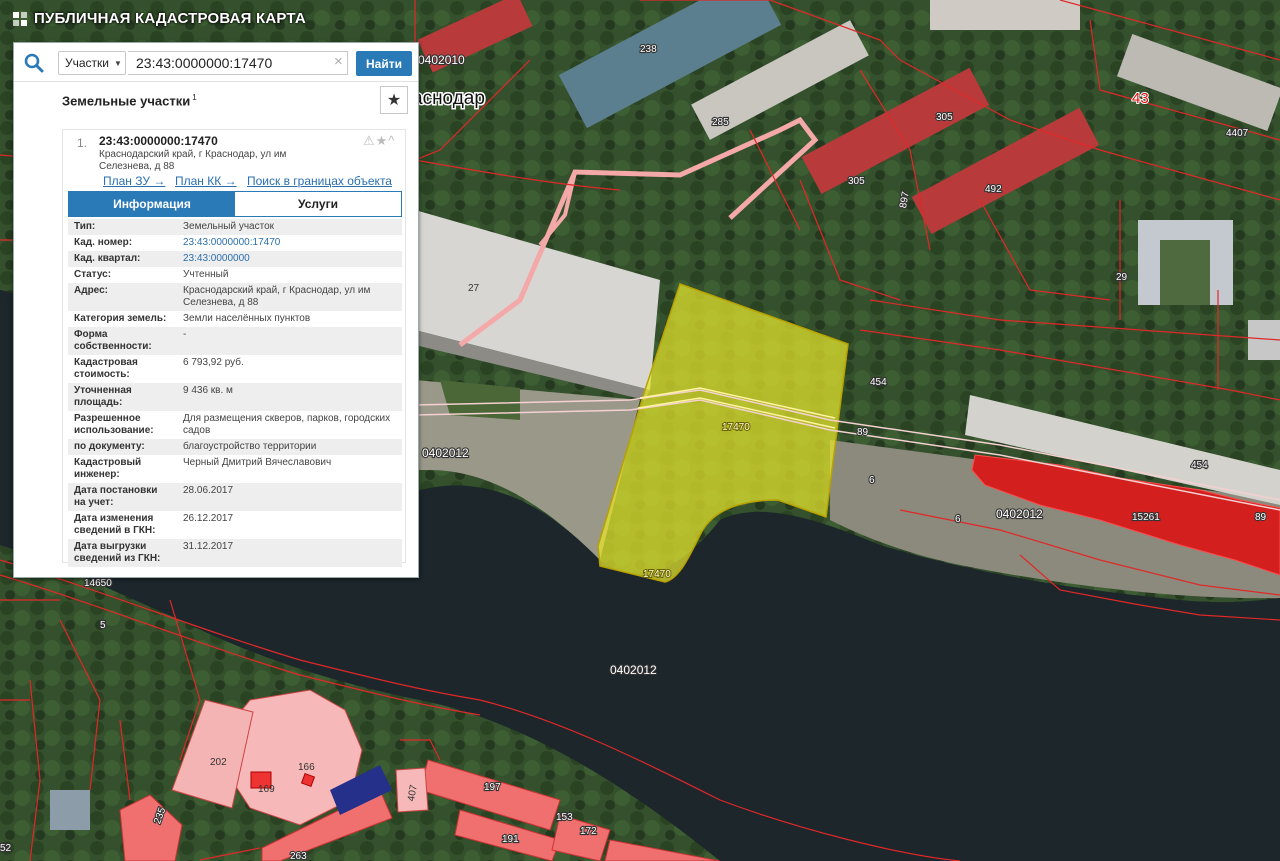 The image size is (1280, 861). I want to click on info-value: 26.12.2017, so click(208, 518).